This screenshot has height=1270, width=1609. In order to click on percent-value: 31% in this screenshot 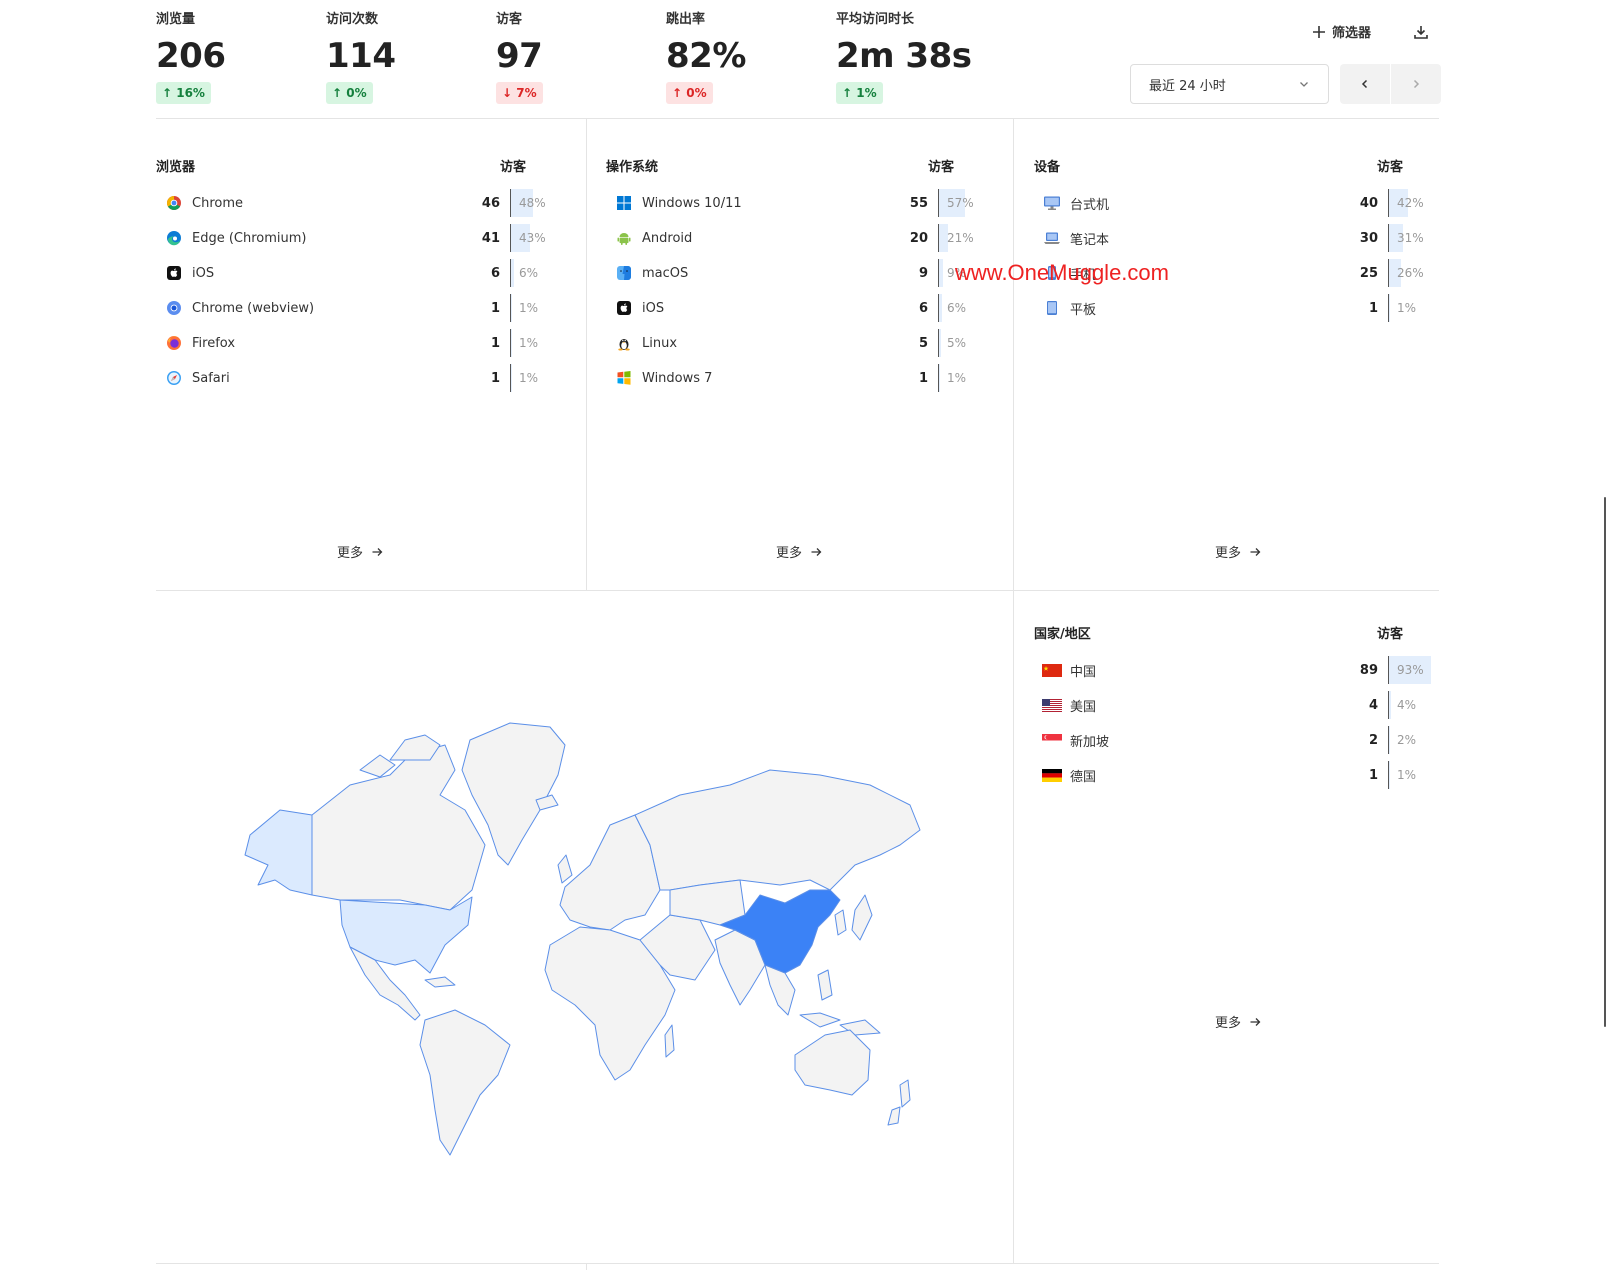, I will do `click(1410, 238)`.